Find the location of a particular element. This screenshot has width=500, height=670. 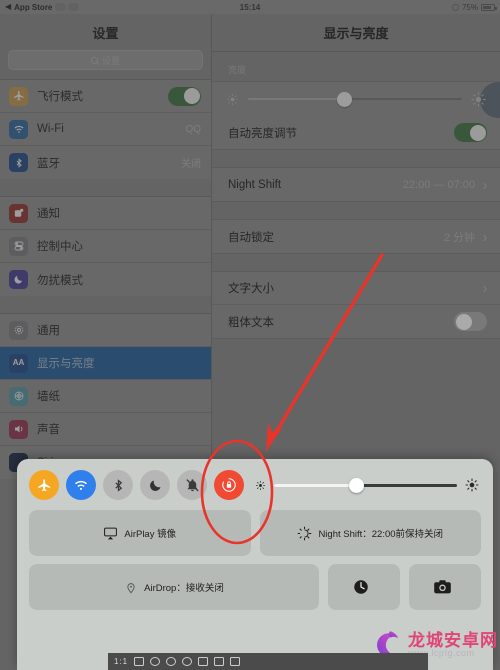

control-center-row-airplay: AirPlay 镜像 Night Shift：22:00前保持关闭 is located at coordinates (255, 533).